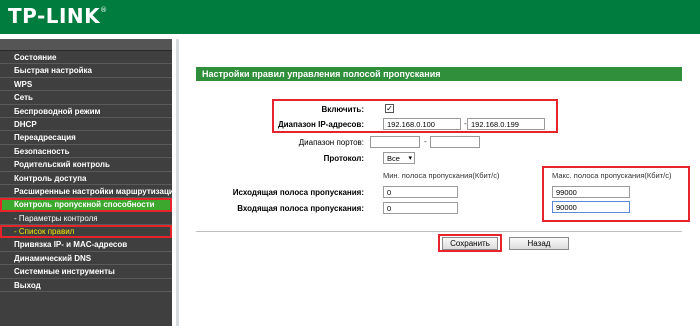  Describe the element at coordinates (86, 85) in the screenshot. I see `sidebar-item-wps: WPS` at that location.